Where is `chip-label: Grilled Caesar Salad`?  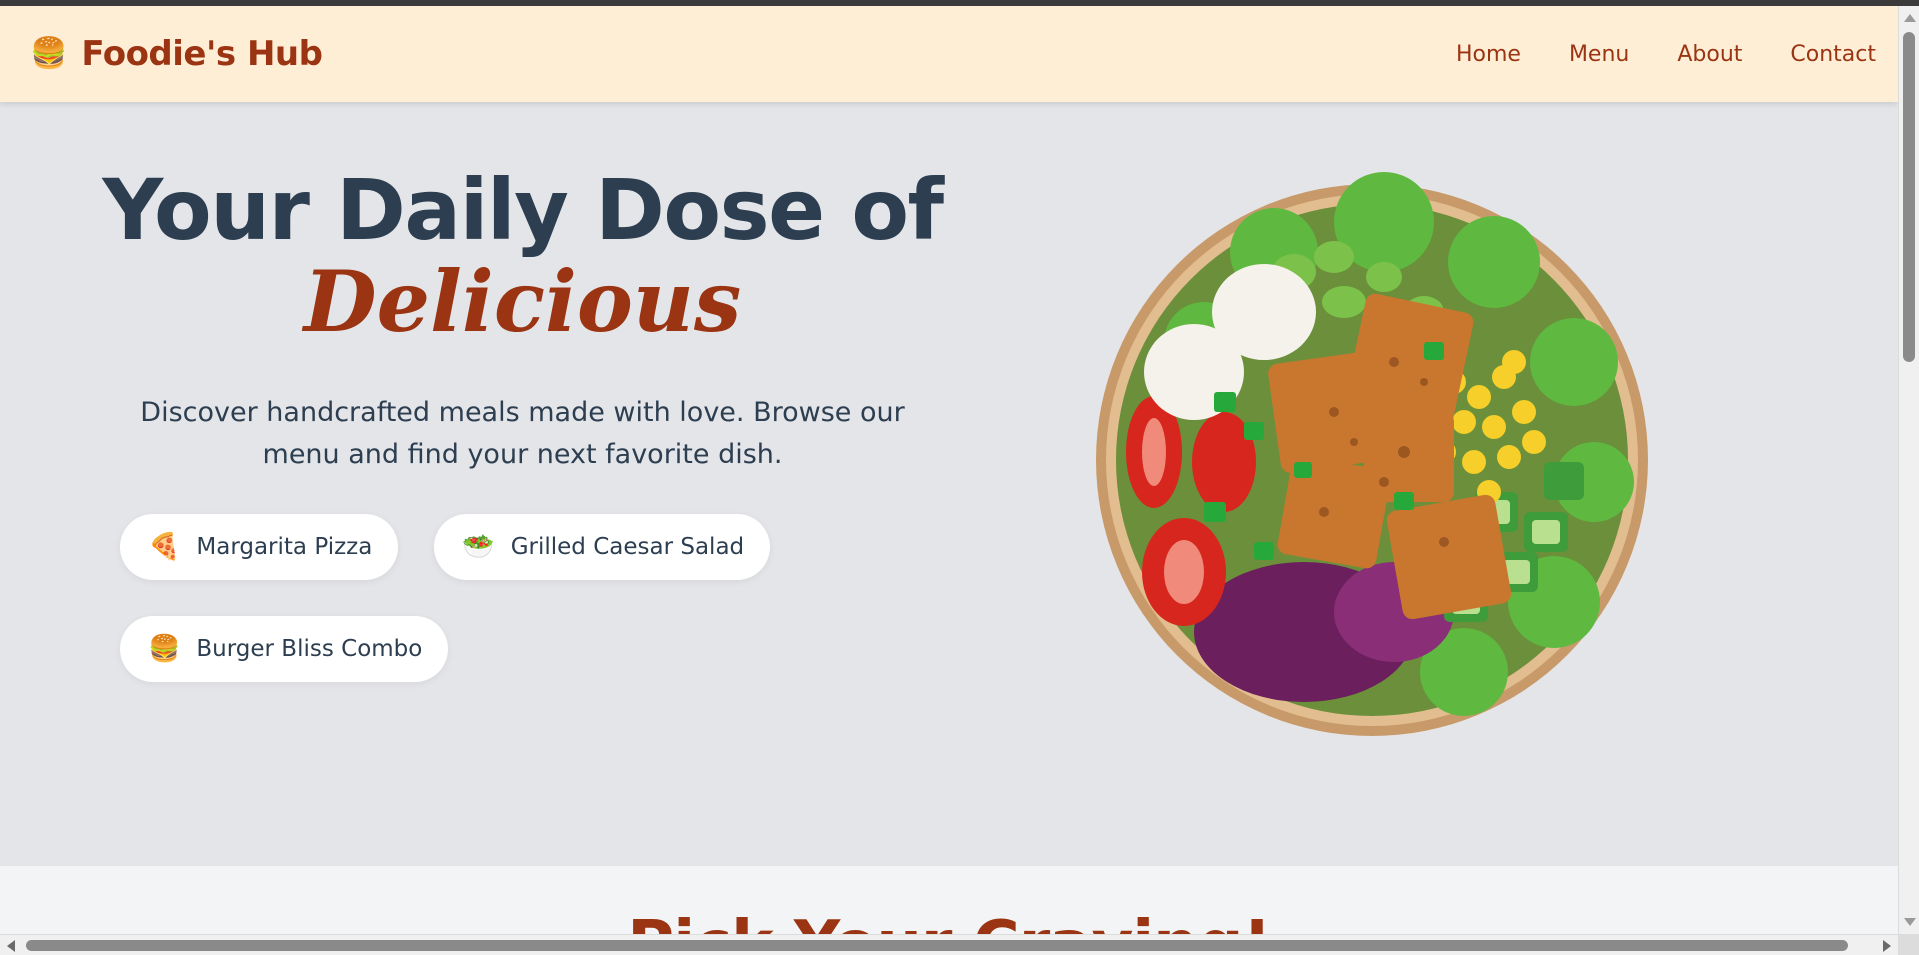 chip-label: Grilled Caesar Salad is located at coordinates (627, 547).